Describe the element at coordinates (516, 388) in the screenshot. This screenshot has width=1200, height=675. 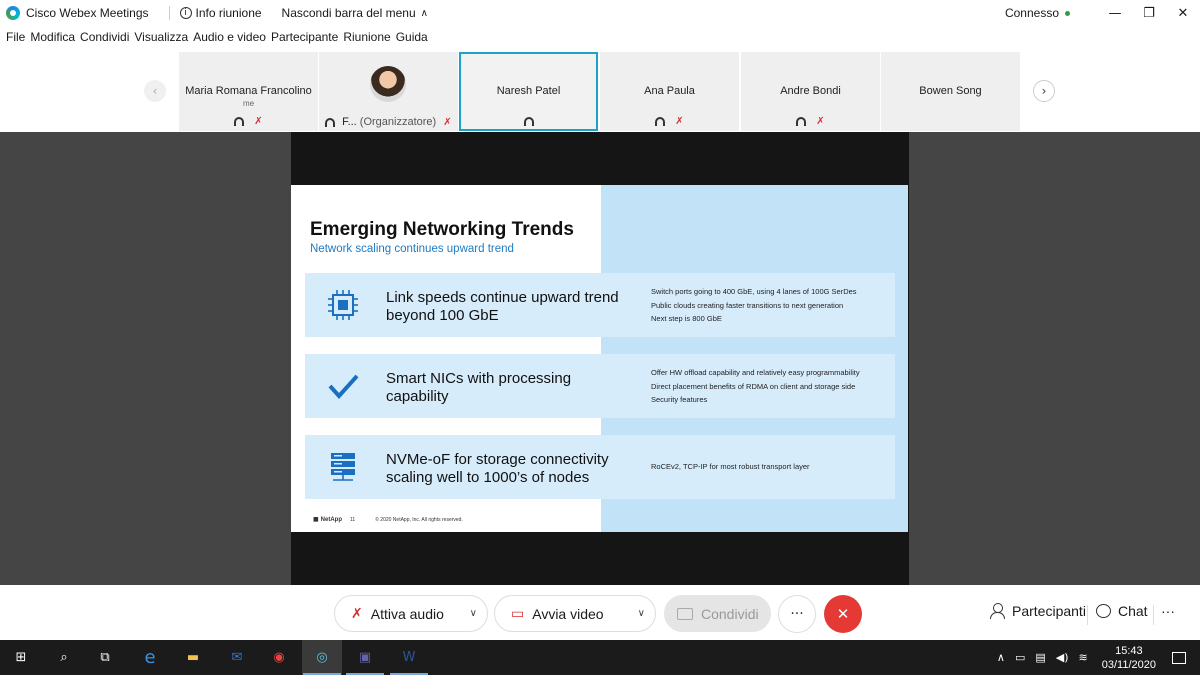
I see `card-headline: Smart NICs with processing capability` at that location.